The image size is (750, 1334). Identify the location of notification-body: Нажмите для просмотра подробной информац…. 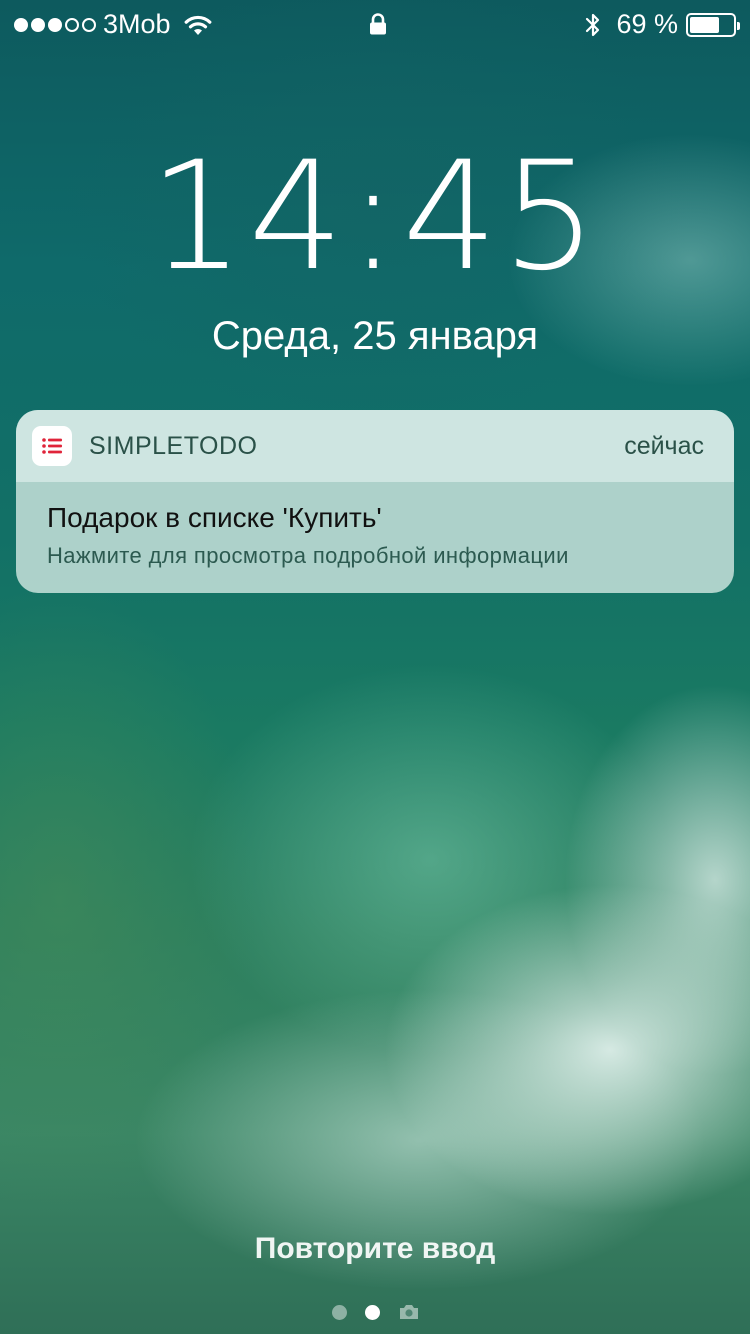
(308, 555).